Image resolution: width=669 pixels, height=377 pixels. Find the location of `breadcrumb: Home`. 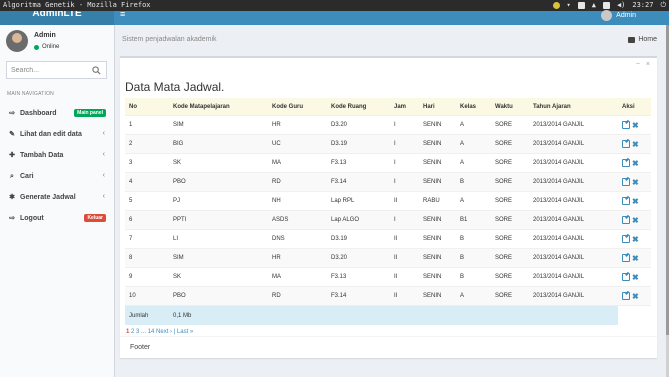

breadcrumb: Home is located at coordinates (642, 39).